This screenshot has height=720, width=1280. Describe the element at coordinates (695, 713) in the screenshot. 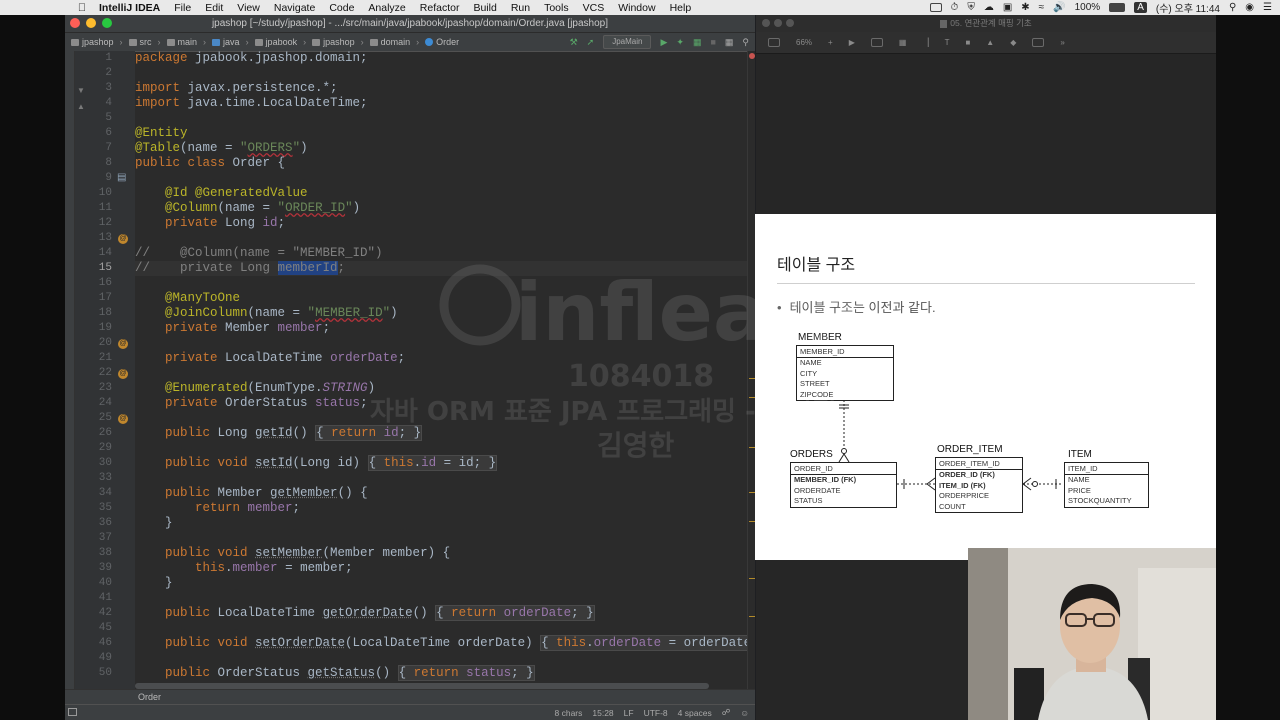

I see `indent-setting: 4 spaces` at that location.